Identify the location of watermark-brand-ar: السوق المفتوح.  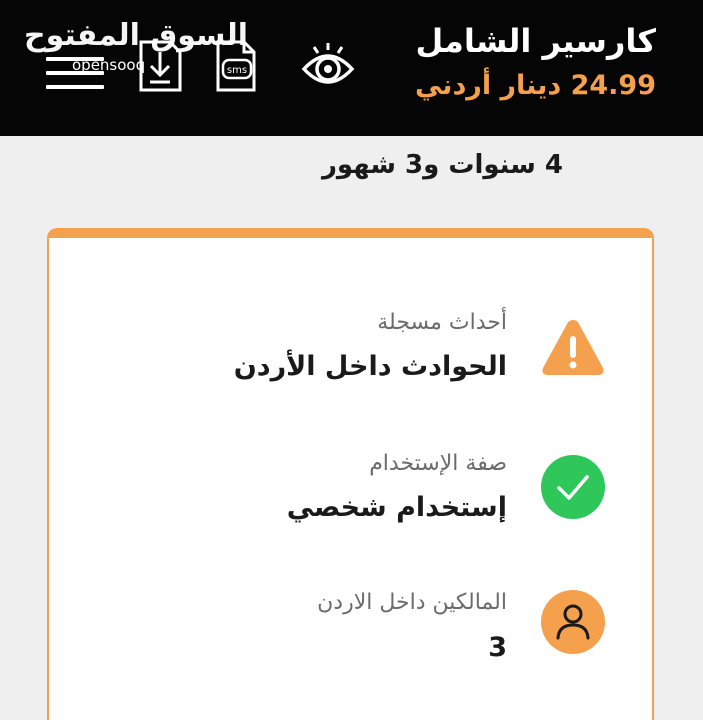
(136, 35).